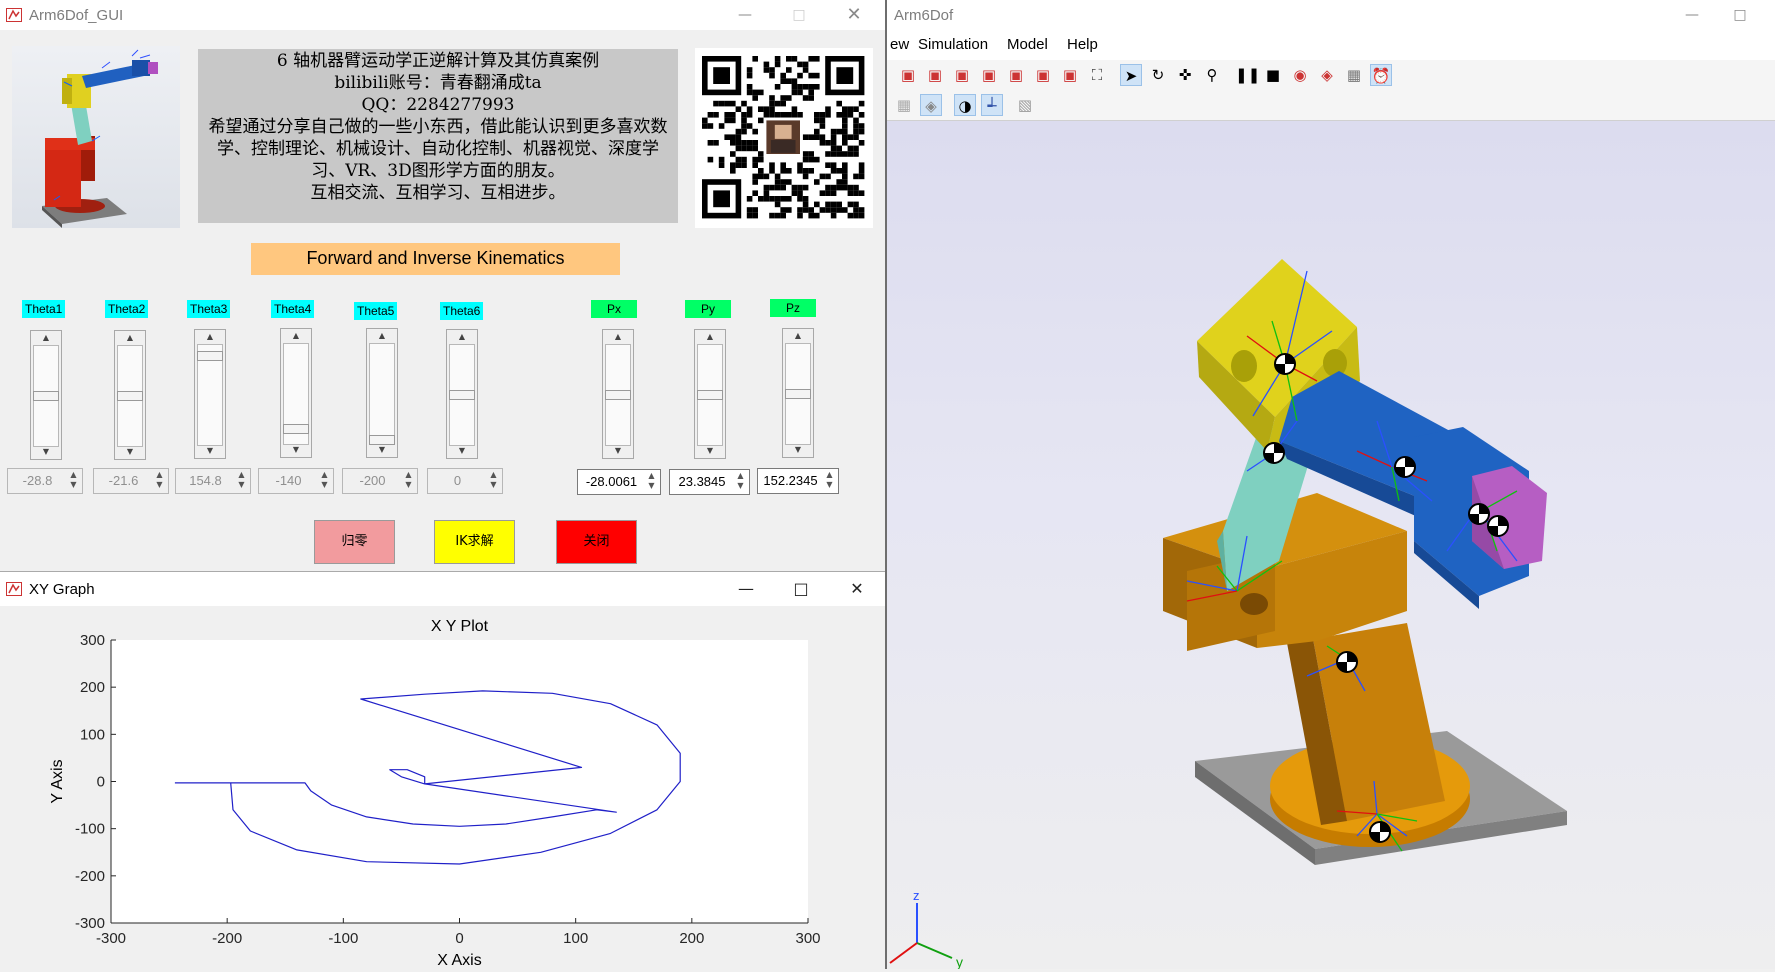 The width and height of the screenshot is (1775, 972). What do you see at coordinates (296, 481) in the screenshot?
I see `theta4-spinbox: -140 ▲ ▼` at bounding box center [296, 481].